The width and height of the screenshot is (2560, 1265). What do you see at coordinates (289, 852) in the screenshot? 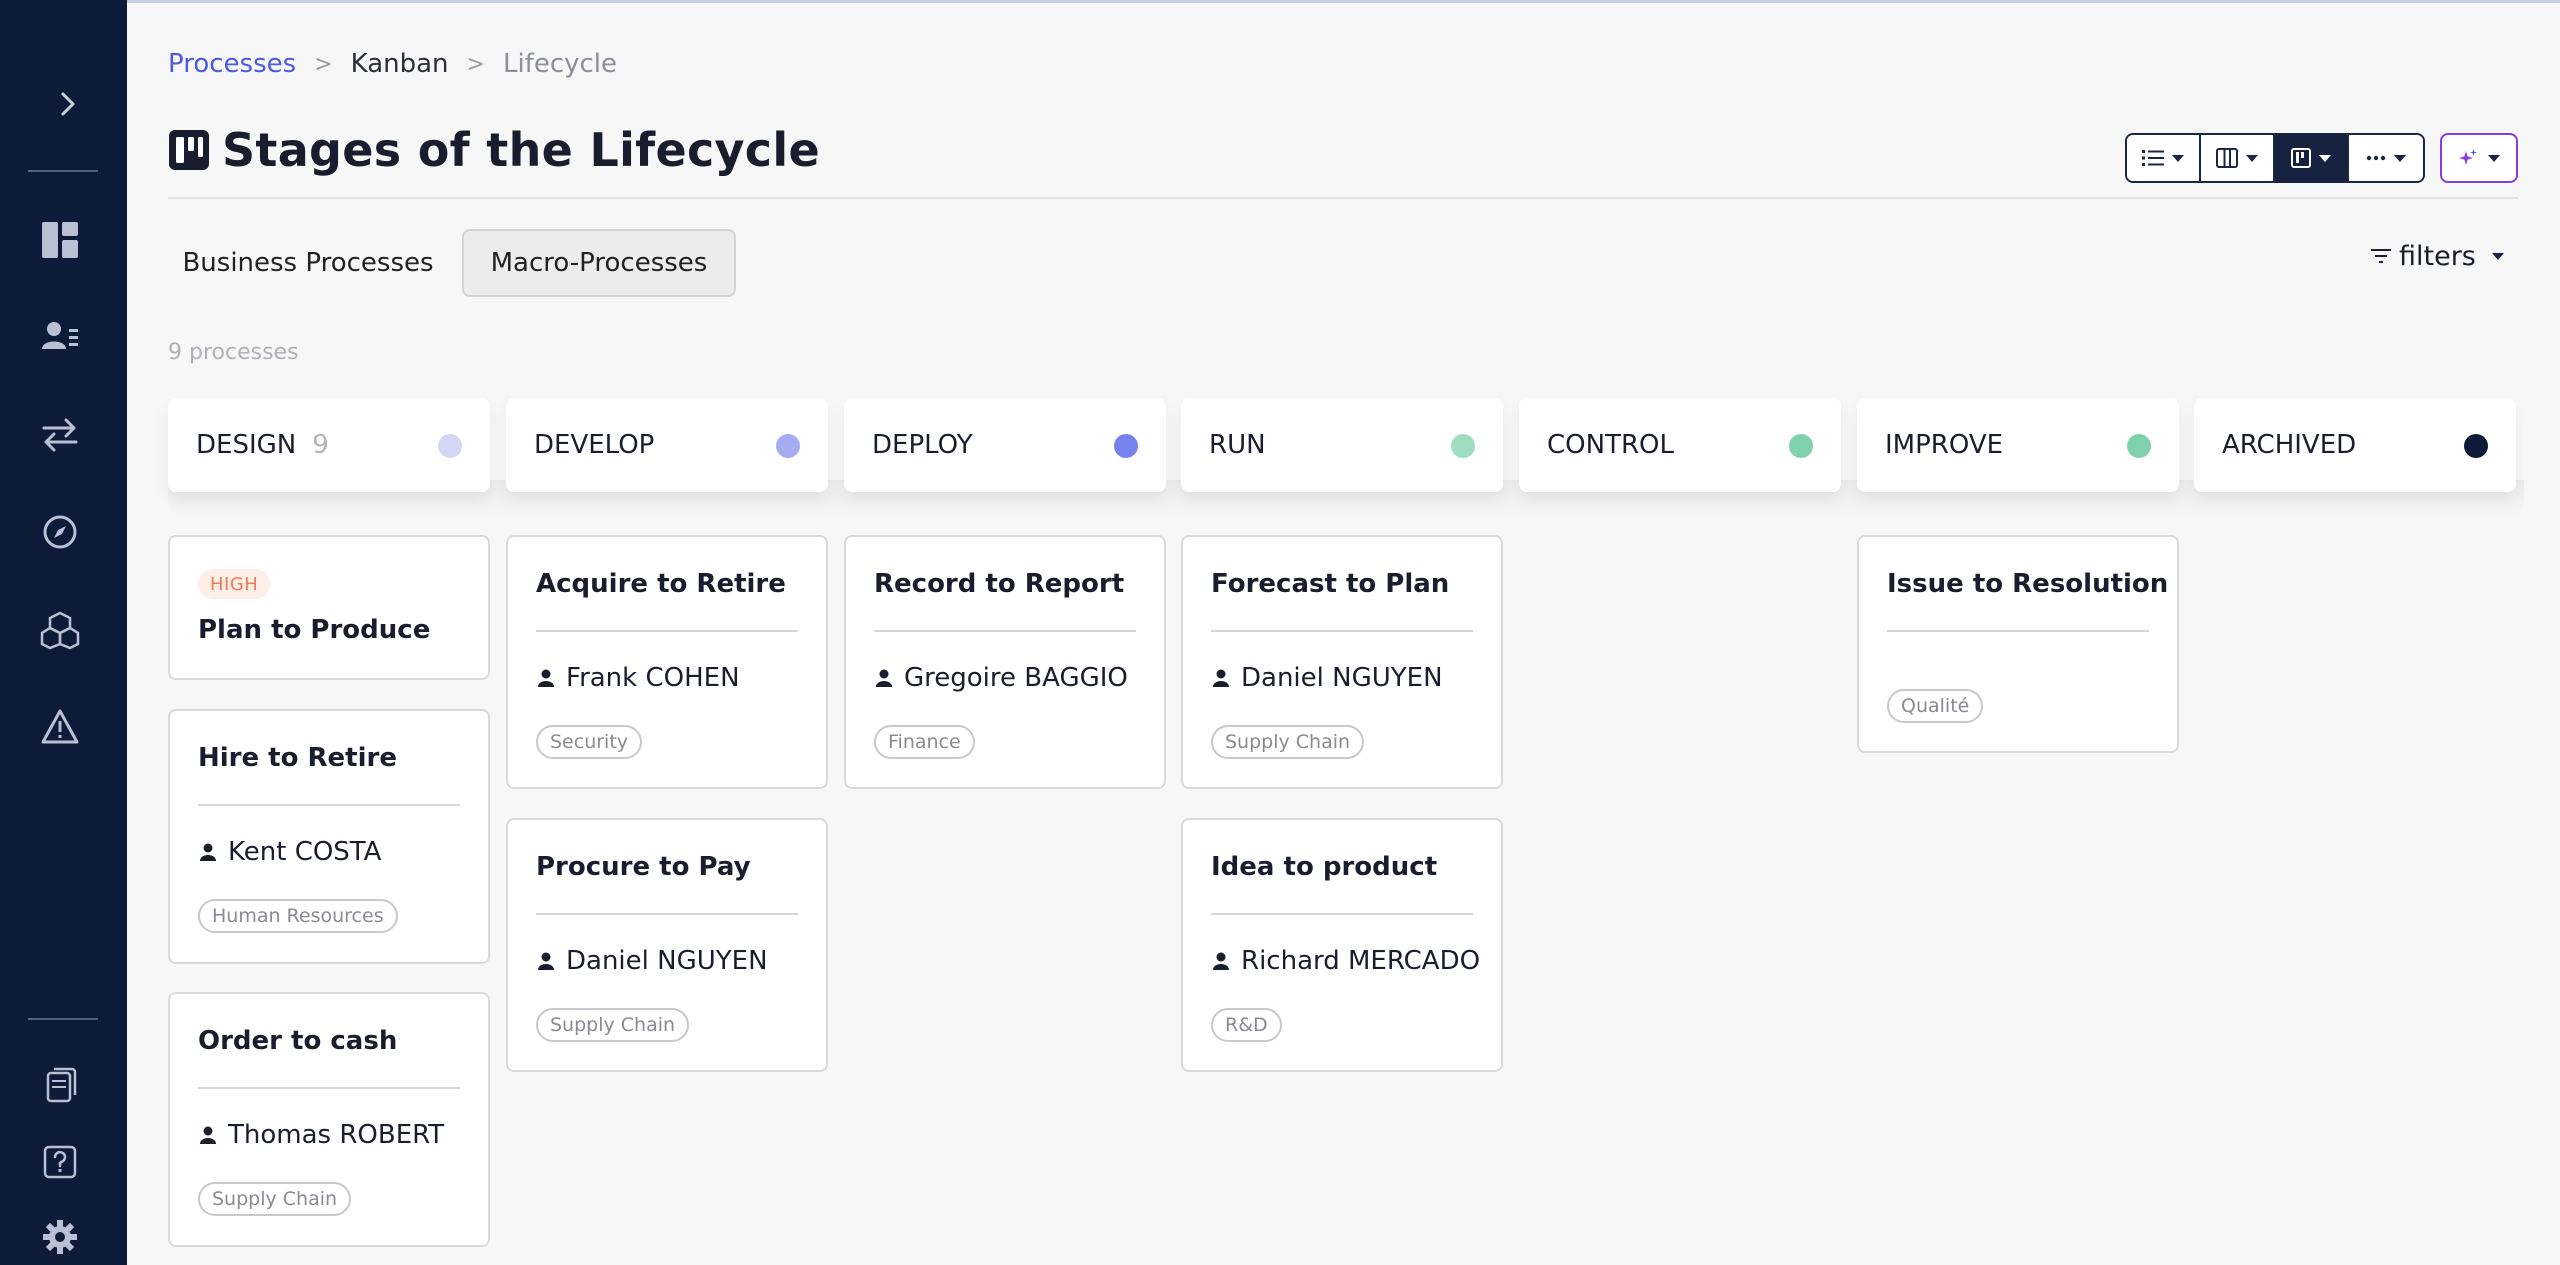
I see `card-owner: Kent COSTA` at bounding box center [289, 852].